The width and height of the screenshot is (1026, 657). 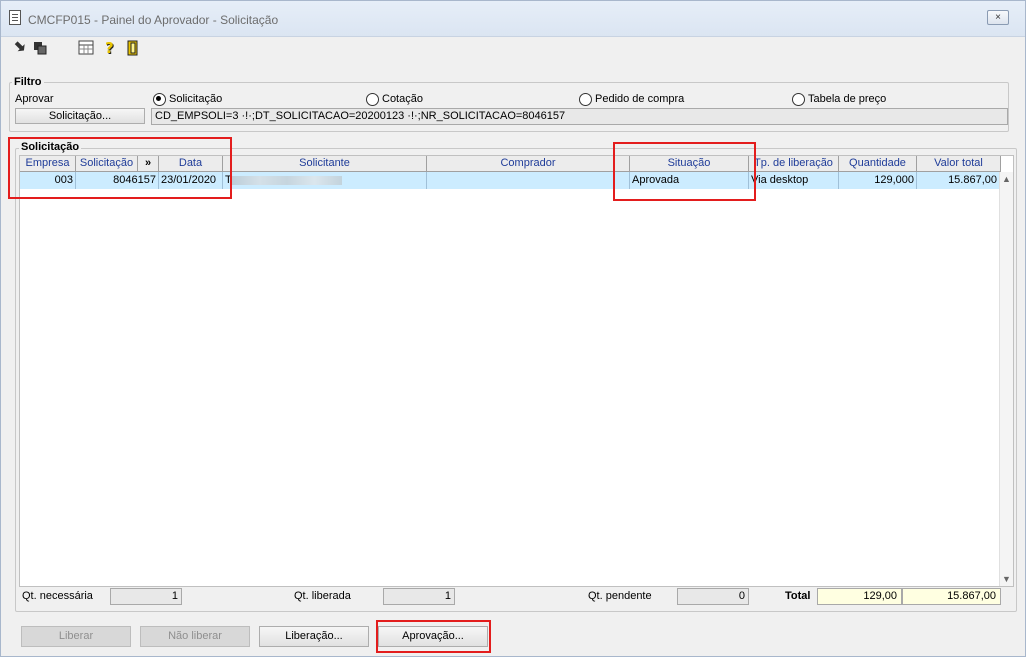 What do you see at coordinates (325, 164) in the screenshot?
I see `col-header-solicitante: Solicitante` at bounding box center [325, 164].